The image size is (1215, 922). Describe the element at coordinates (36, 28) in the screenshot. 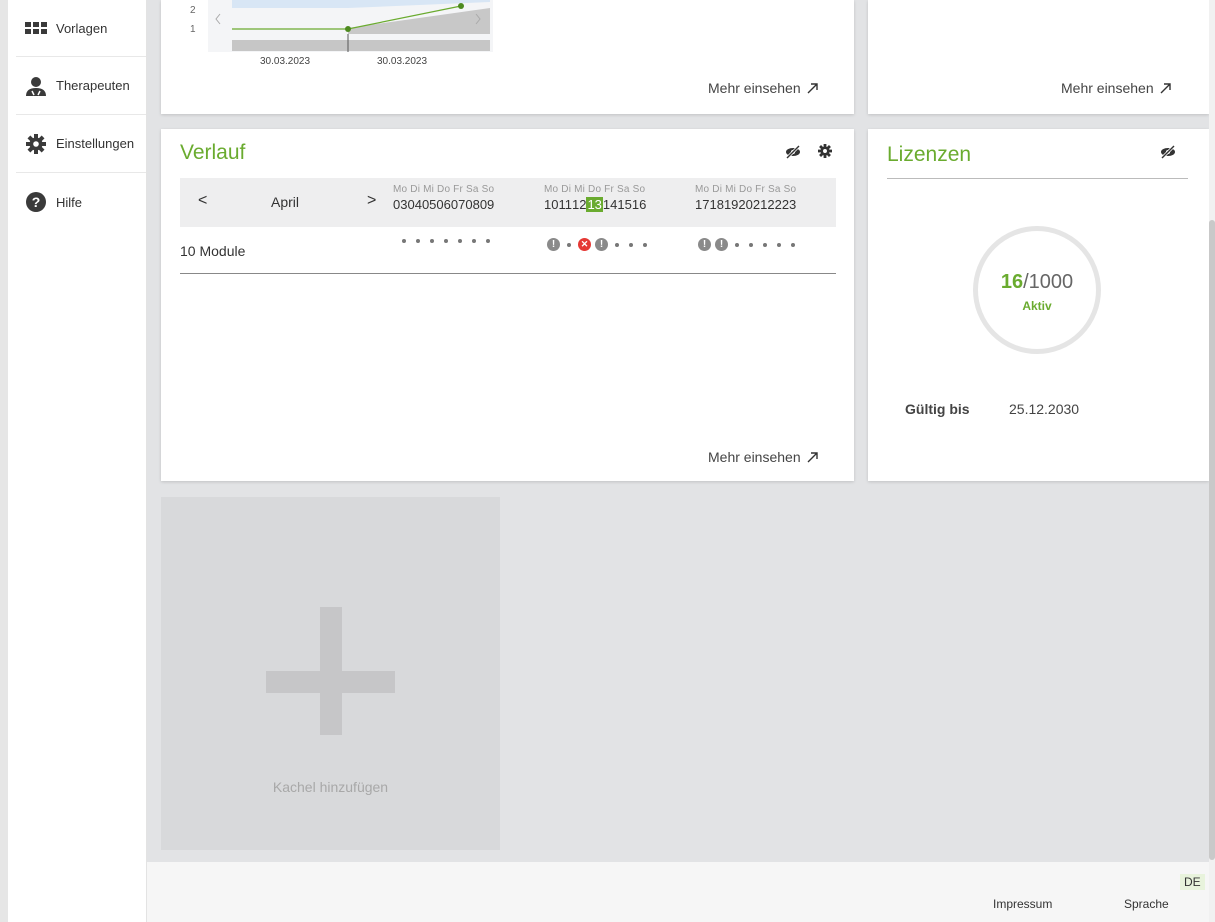

I see `grid-icon` at that location.